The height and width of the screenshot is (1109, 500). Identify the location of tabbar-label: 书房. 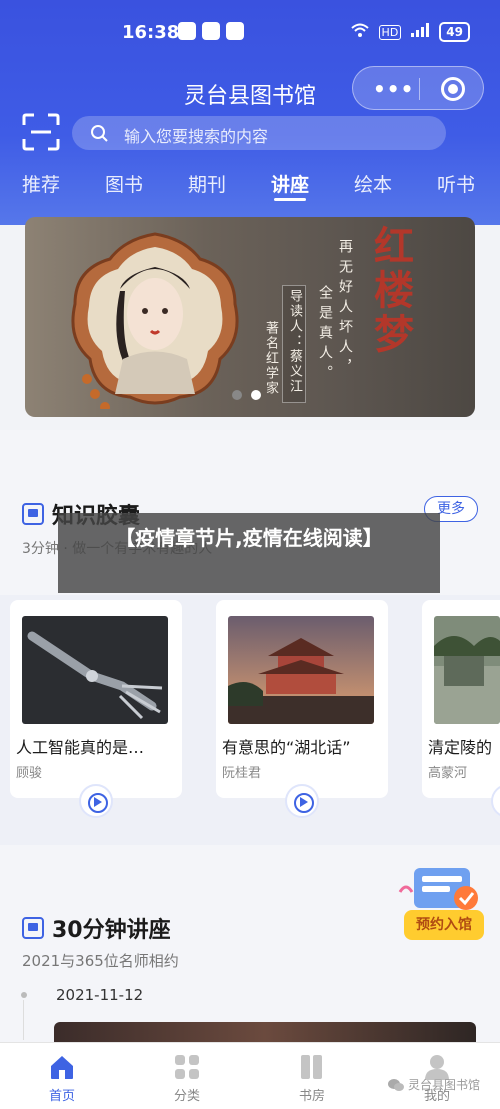
(311, 1096).